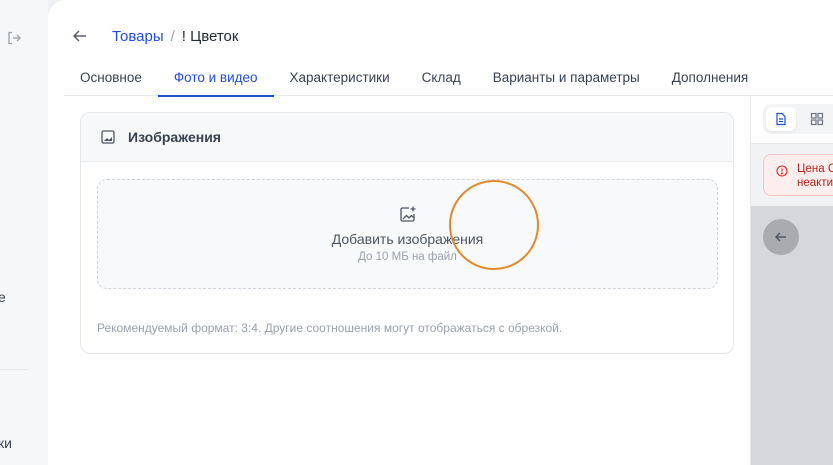 The height and width of the screenshot is (465, 833). Describe the element at coordinates (340, 79) in the screenshot. I see `tab-characteristics: Характеристики` at that location.